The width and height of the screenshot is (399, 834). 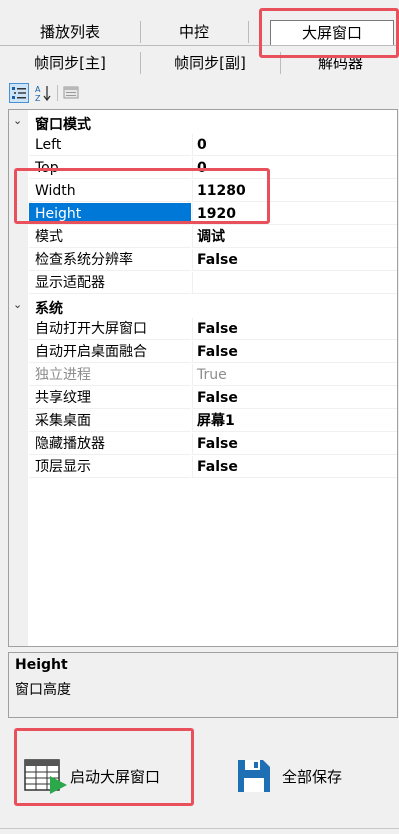 I want to click on tab-divider, so click(x=199, y=45).